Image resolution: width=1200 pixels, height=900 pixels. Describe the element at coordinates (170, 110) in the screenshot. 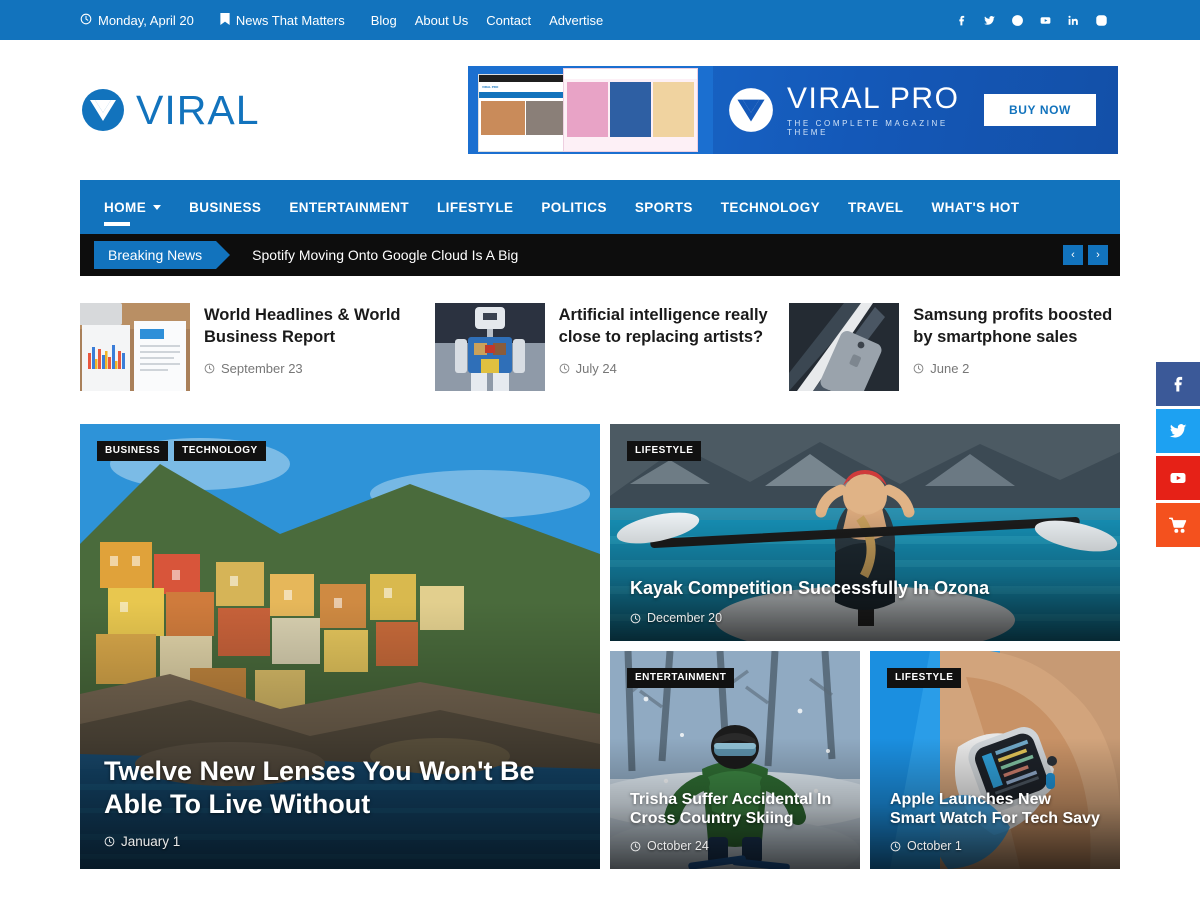

I see `site-logo: VIRAL` at that location.